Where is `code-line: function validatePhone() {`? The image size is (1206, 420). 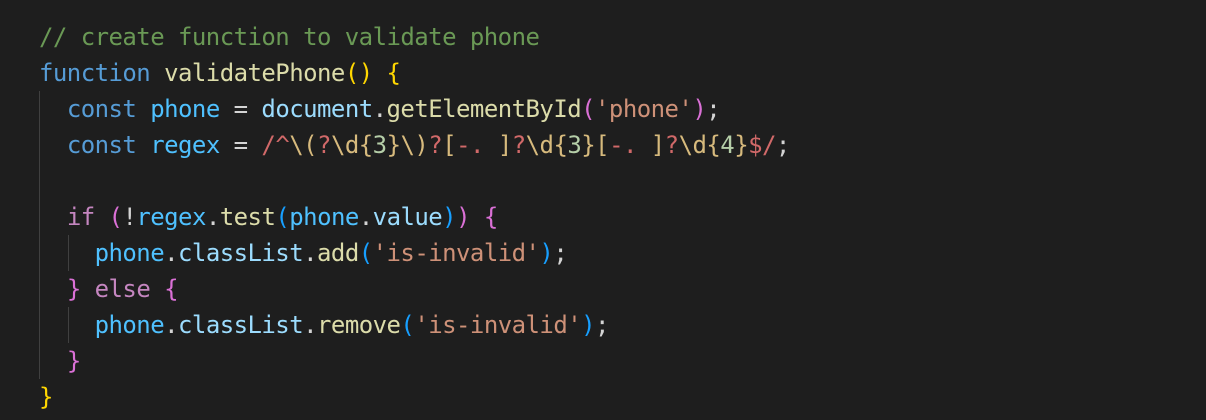
code-line: function validatePhone() { is located at coordinates (414, 73).